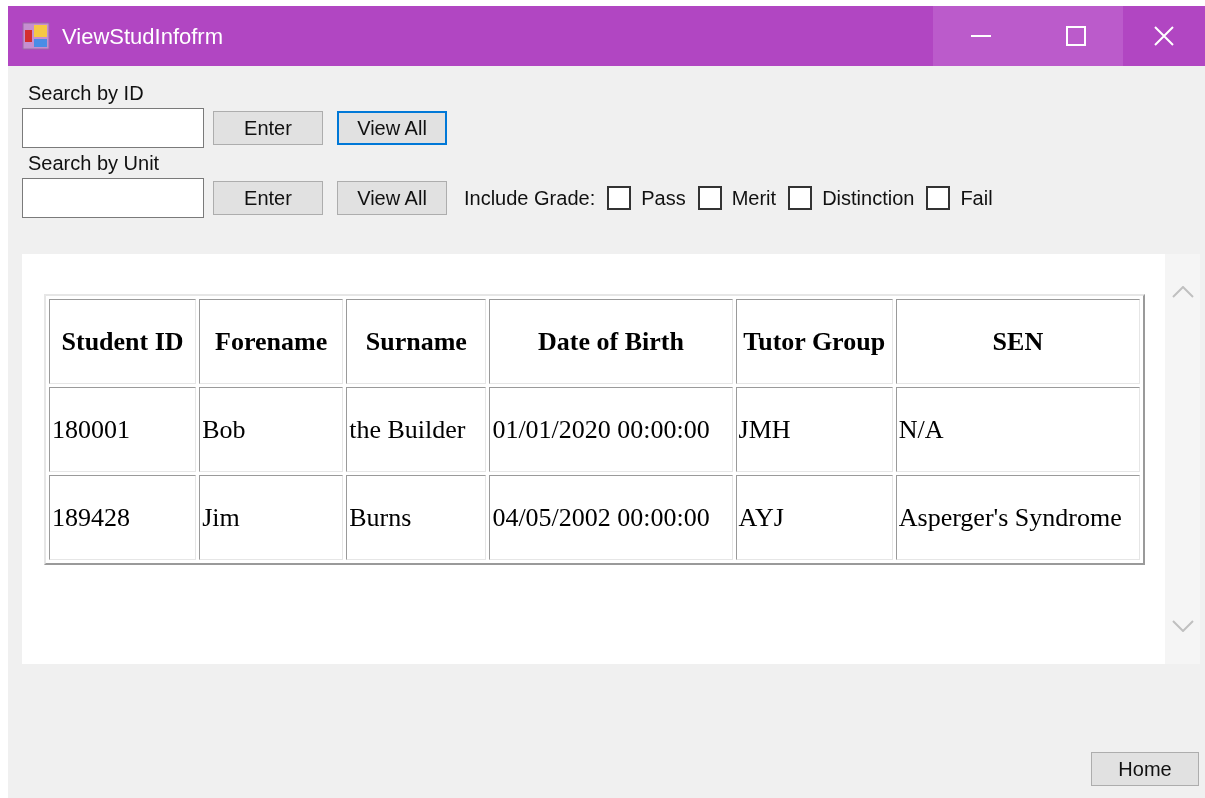 The width and height of the screenshot is (1205, 798). Describe the element at coordinates (86, 93) in the screenshot. I see `field-label: Search by ID` at that location.